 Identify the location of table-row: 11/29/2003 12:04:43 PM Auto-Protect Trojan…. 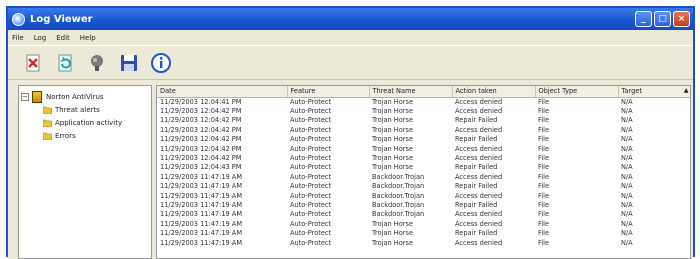
(423, 167).